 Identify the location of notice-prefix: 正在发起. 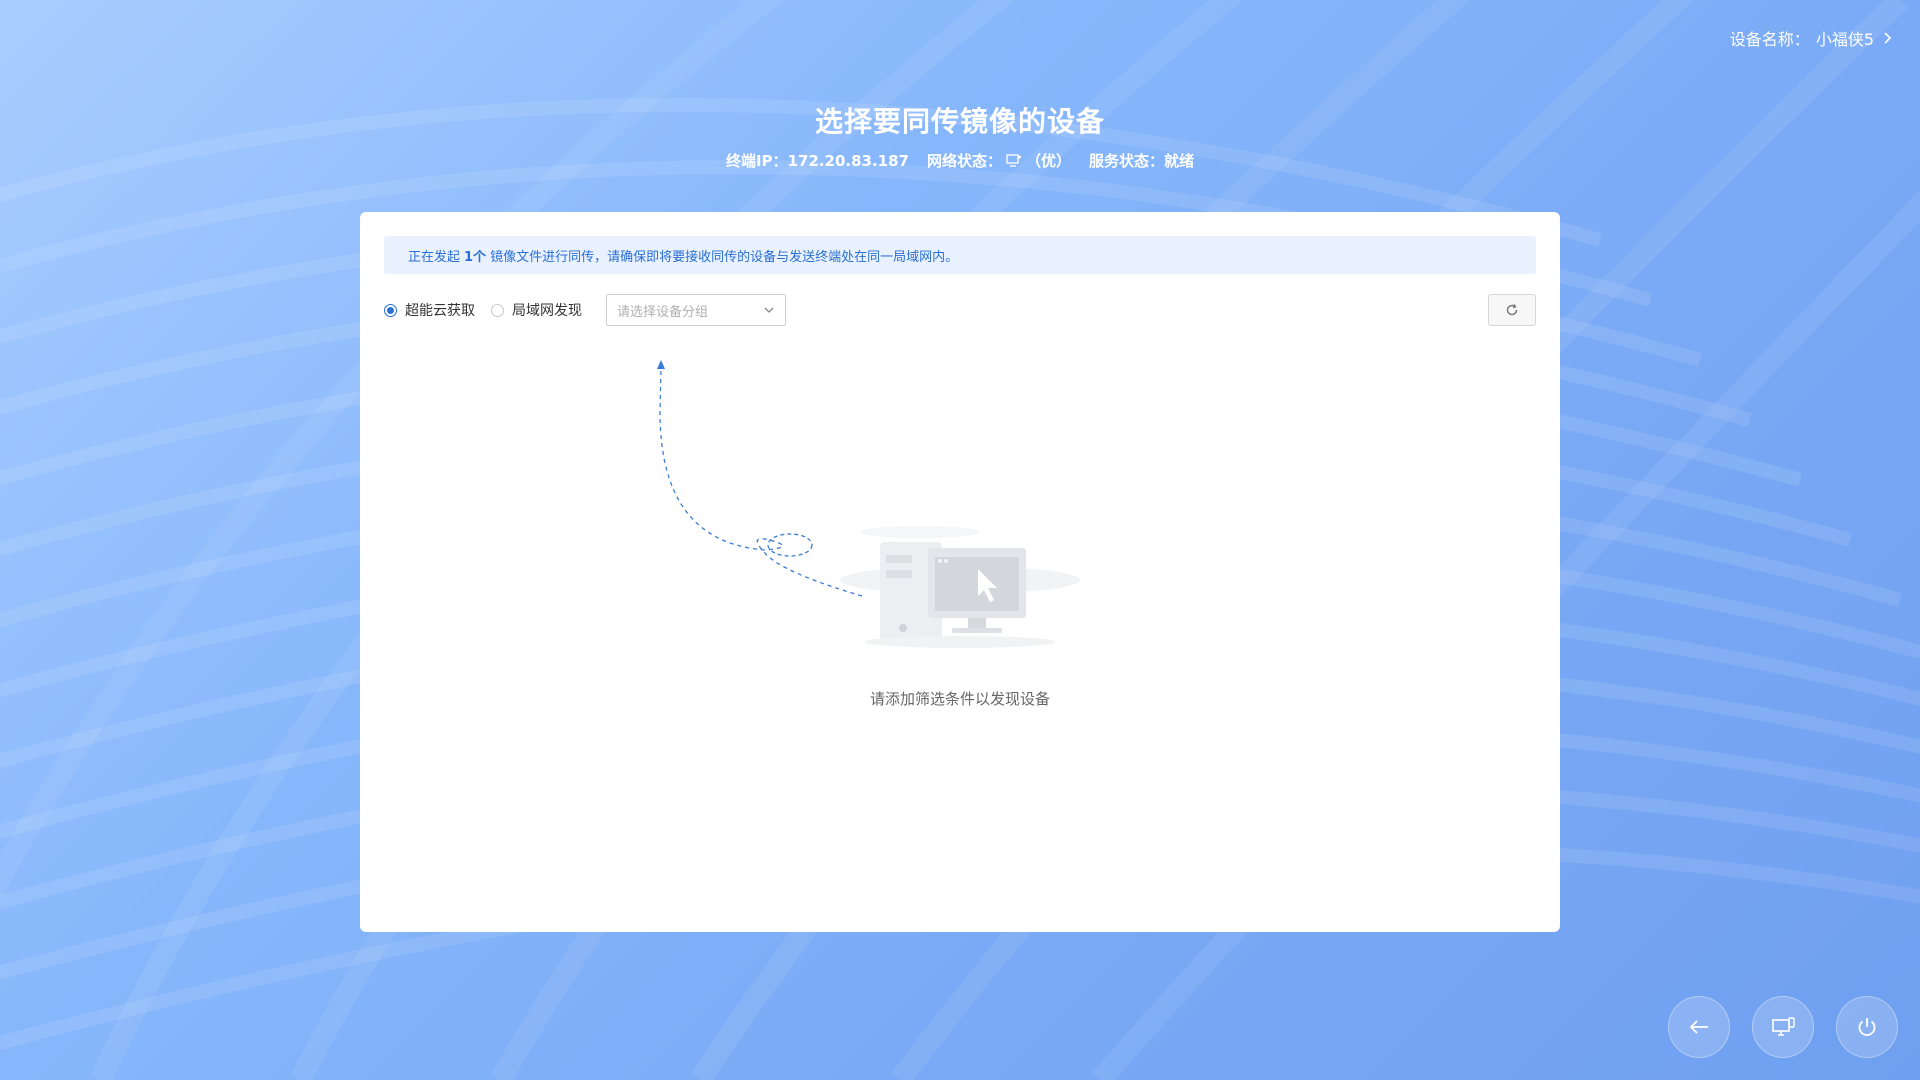
(434, 257).